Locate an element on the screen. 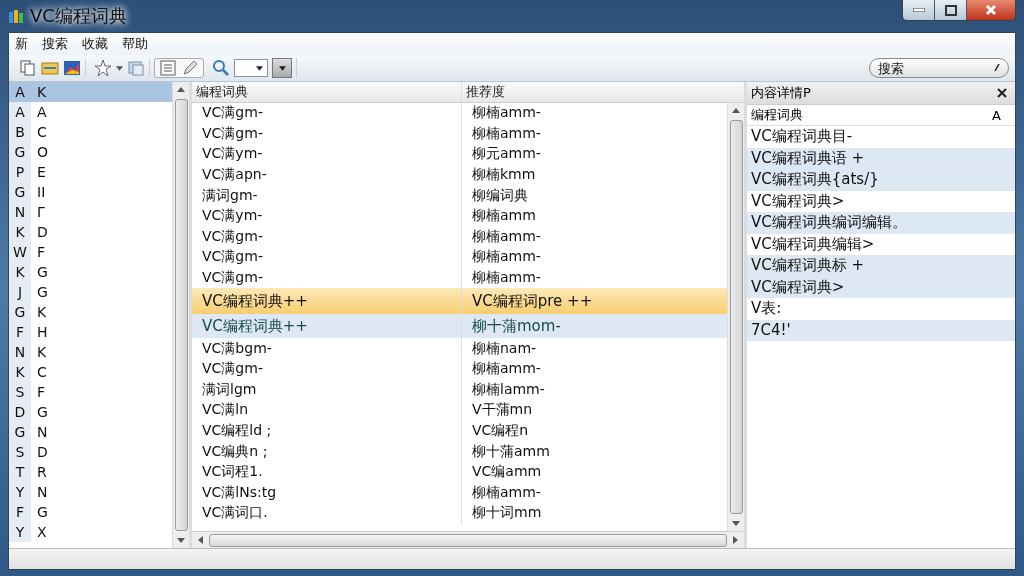 The image size is (1024, 576). index-letter: Γ is located at coordinates (38, 212).